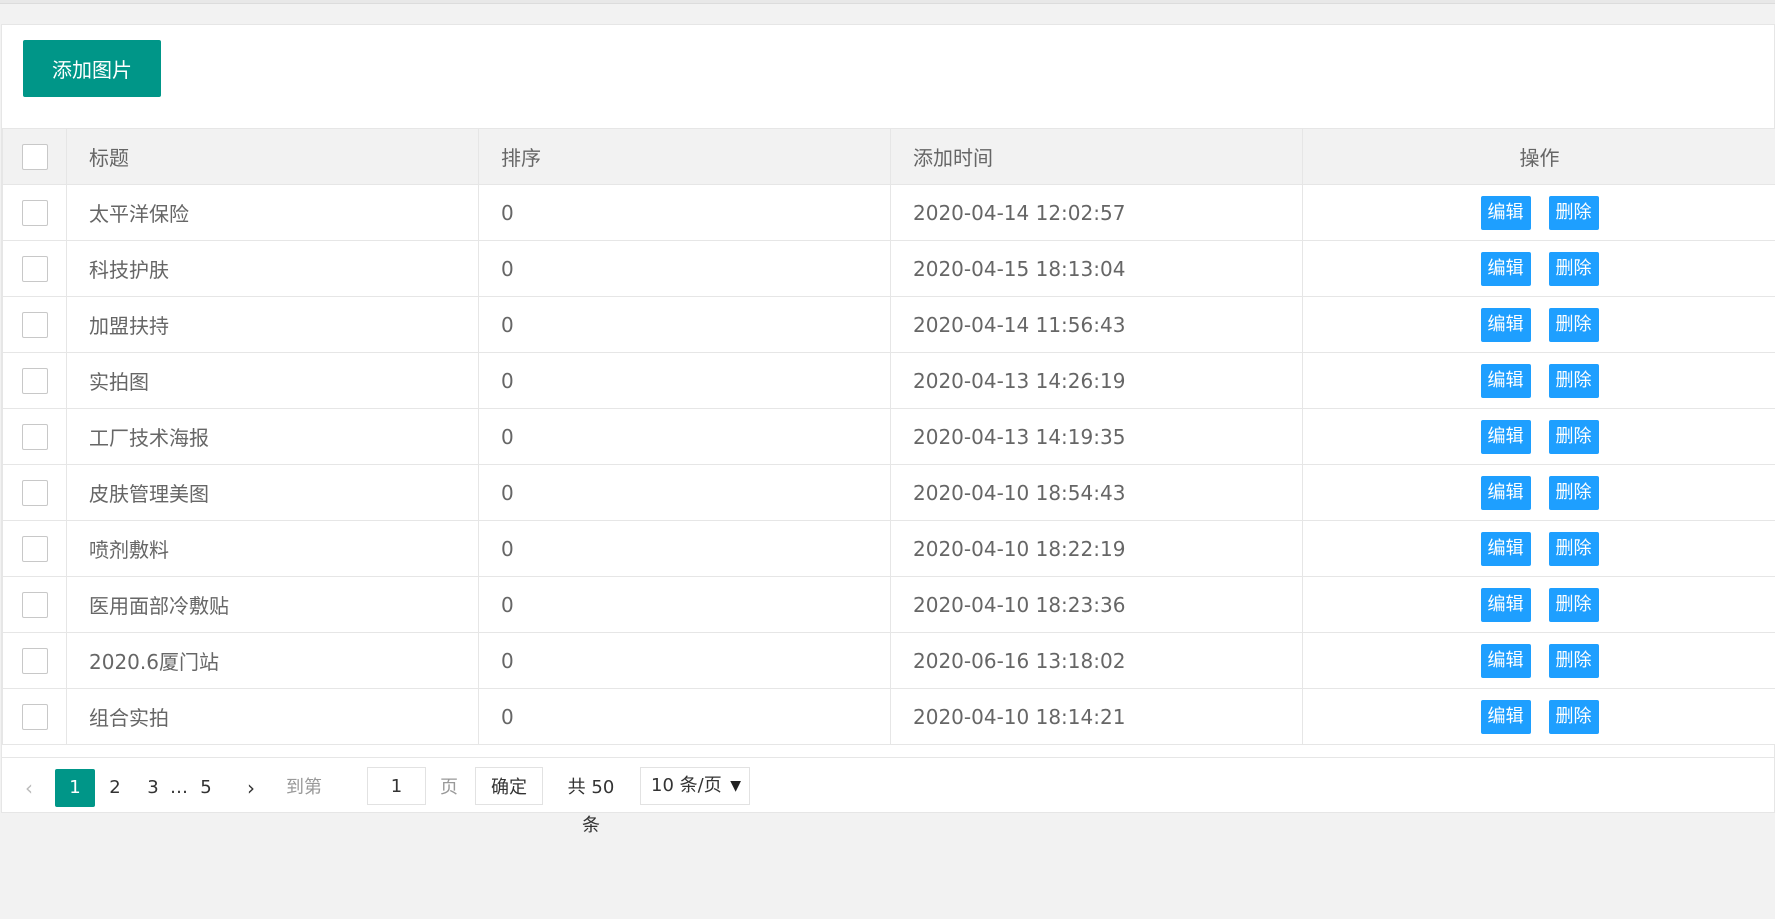 The width and height of the screenshot is (1775, 919). What do you see at coordinates (449, 787) in the screenshot?
I see `goto-suffix: 页` at bounding box center [449, 787].